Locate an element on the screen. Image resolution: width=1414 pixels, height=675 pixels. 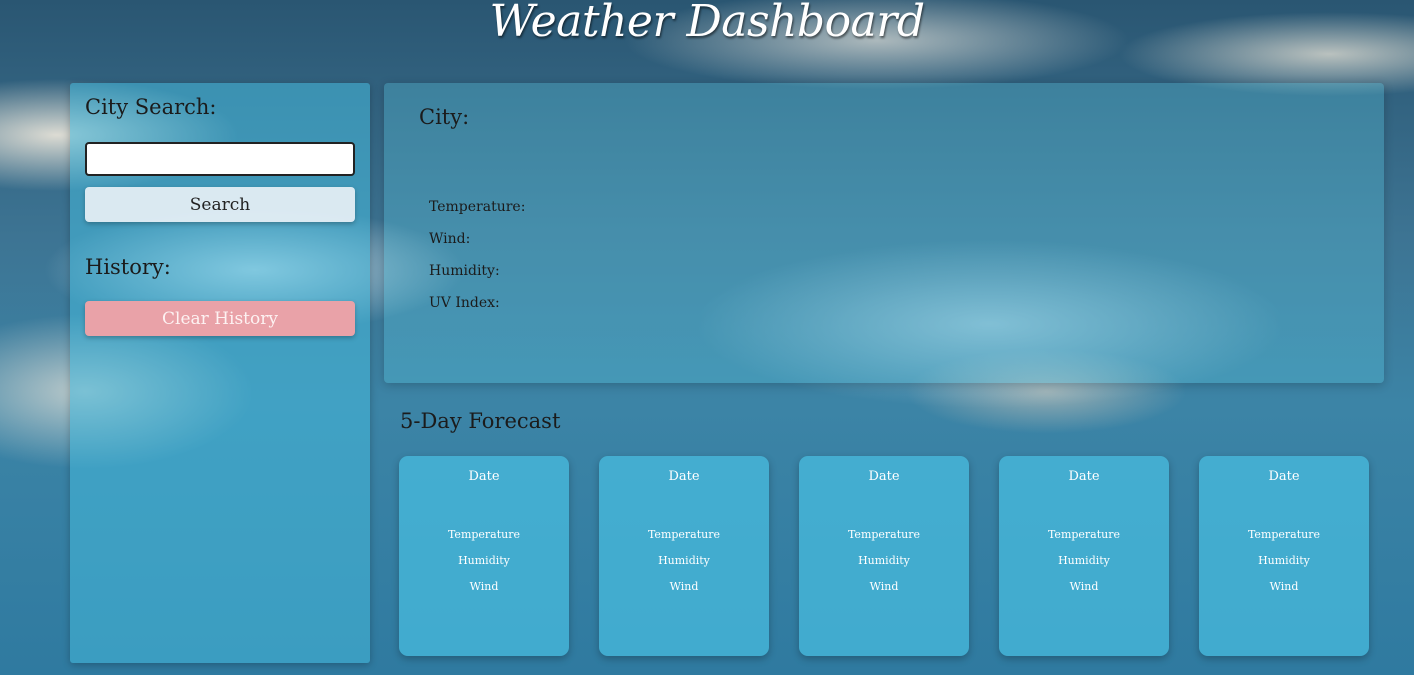
city-search-input is located at coordinates (220, 159).